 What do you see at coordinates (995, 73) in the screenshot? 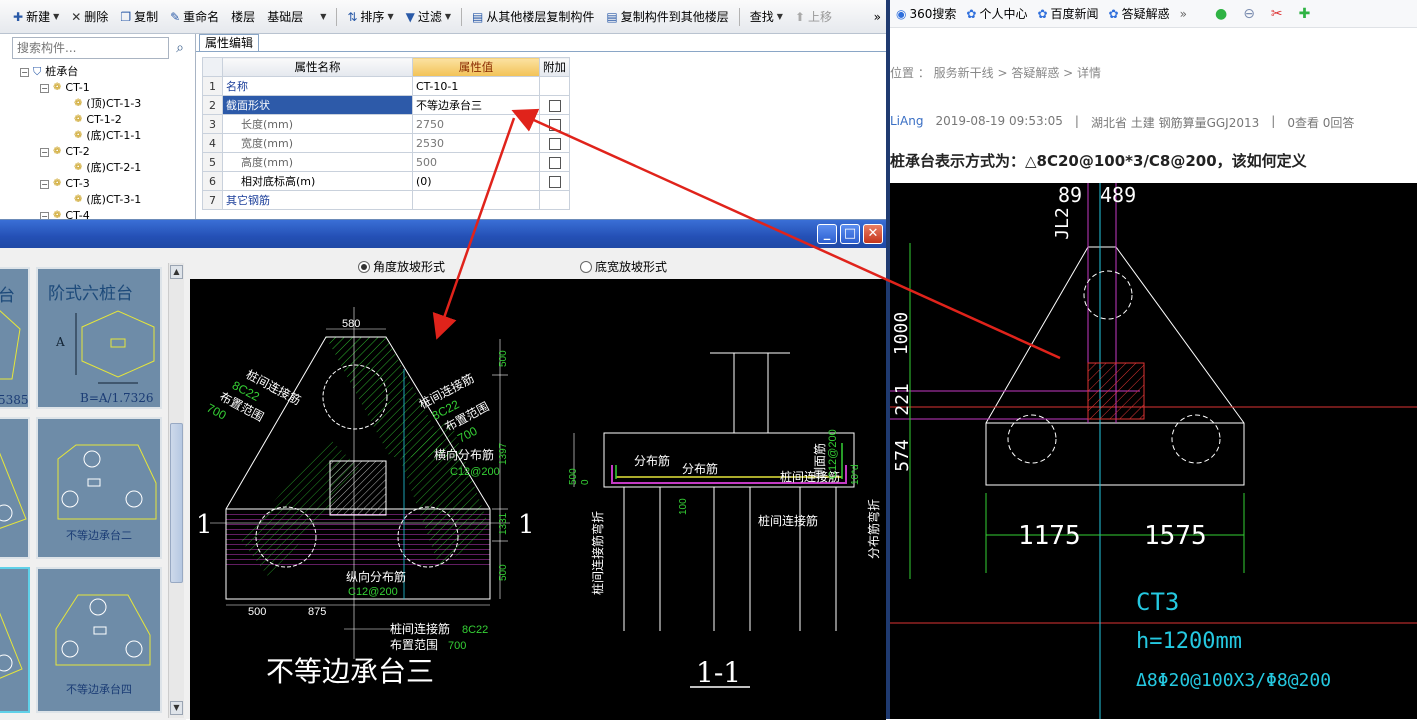
I see `breadcrumb: 位置 ： 服务新干线 > 答疑解惑 > 详情` at bounding box center [995, 73].